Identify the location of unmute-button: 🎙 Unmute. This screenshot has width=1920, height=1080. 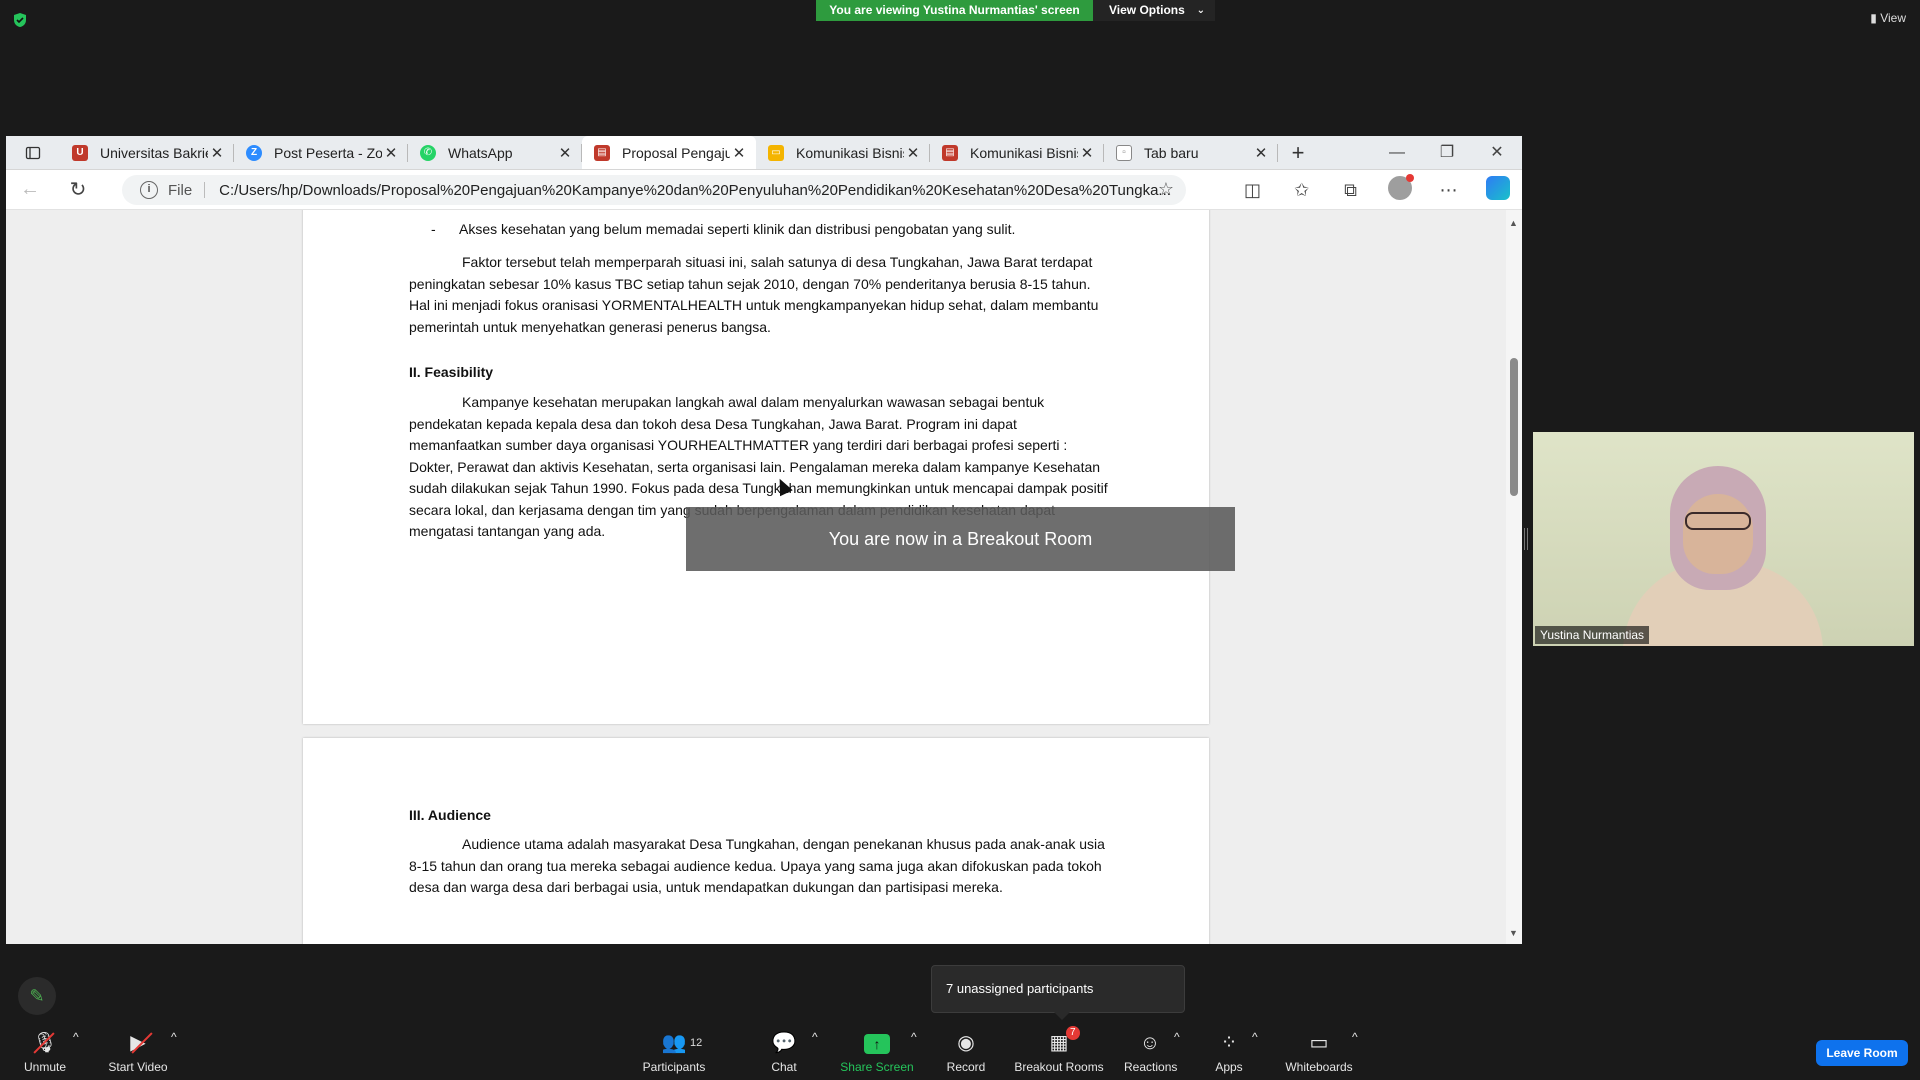
(45, 1052).